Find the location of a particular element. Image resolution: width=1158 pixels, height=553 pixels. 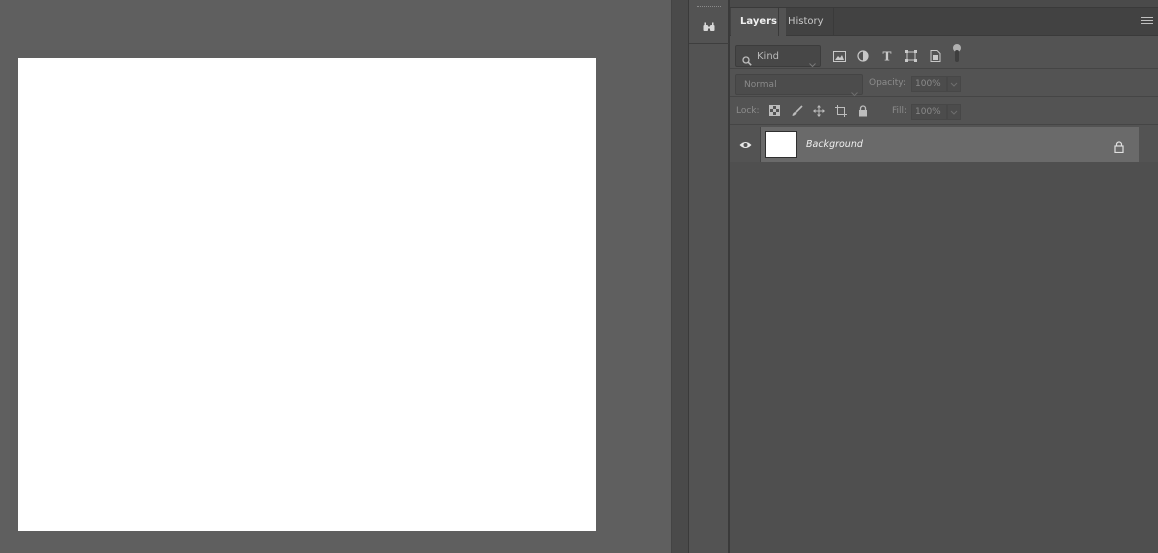

lock-label: Lock: is located at coordinates (748, 111).